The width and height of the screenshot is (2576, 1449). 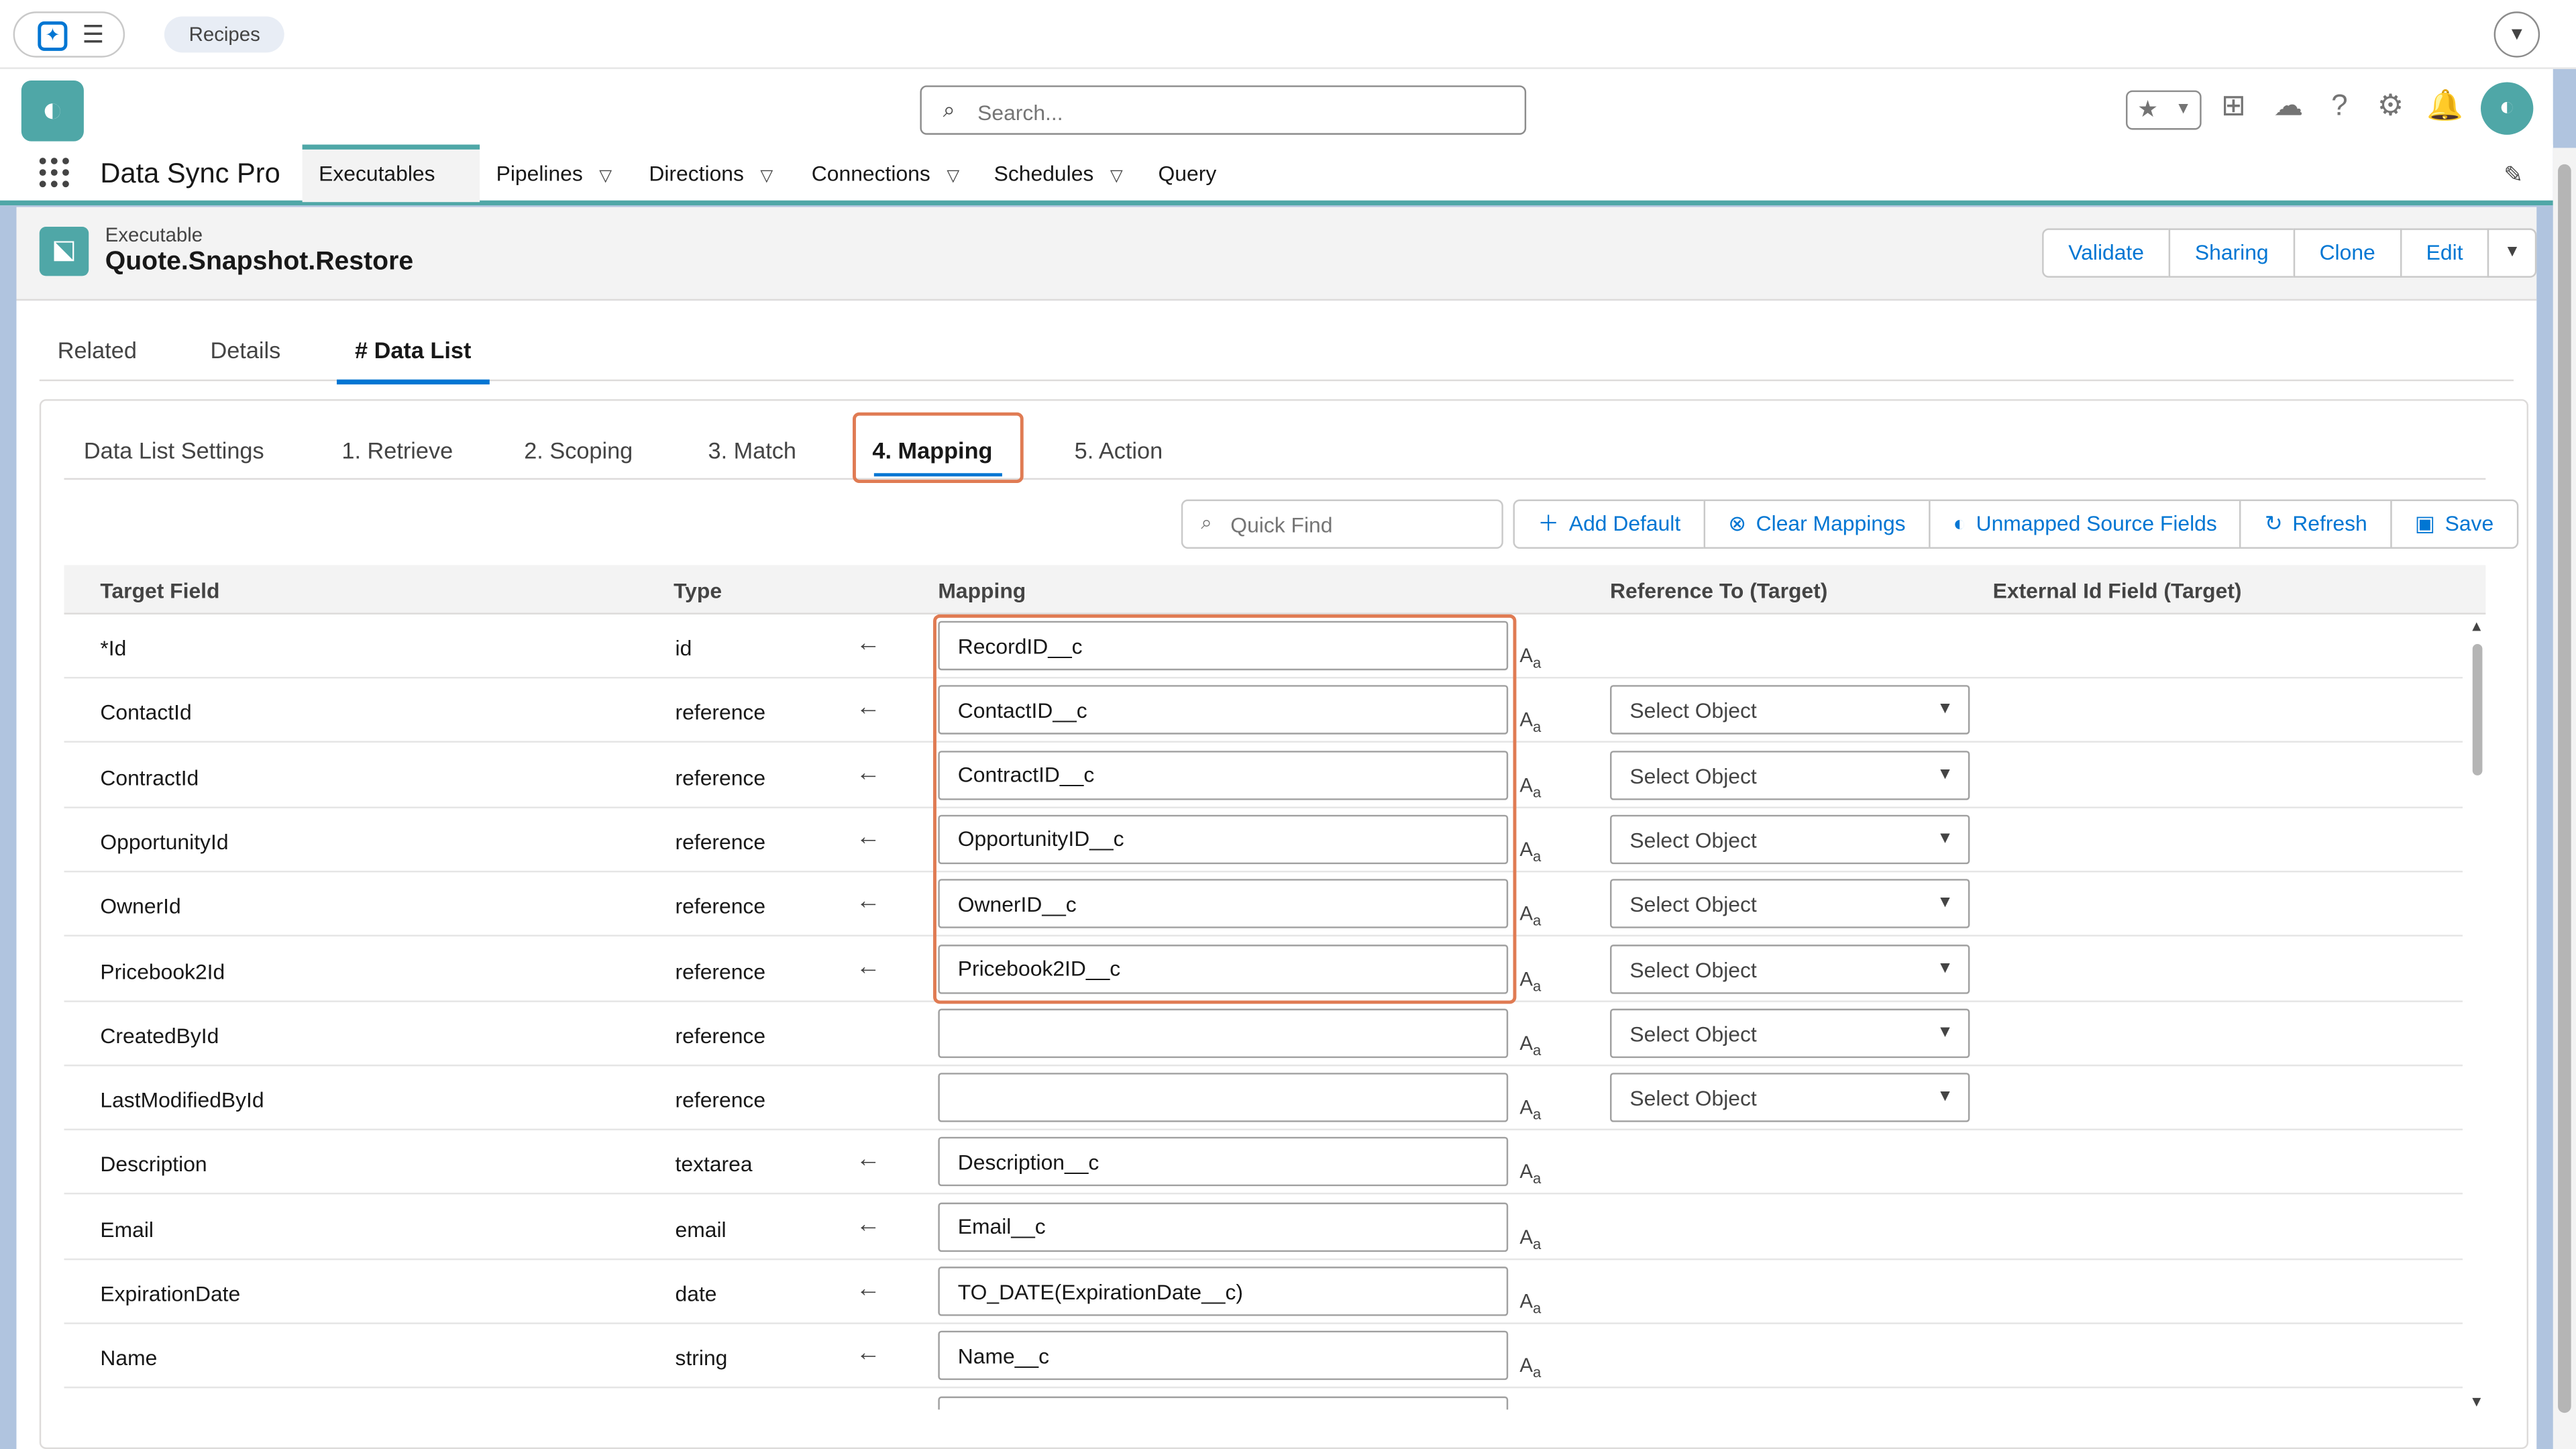 What do you see at coordinates (2476, 626) in the screenshot?
I see `scroll-up-icon: ▲` at bounding box center [2476, 626].